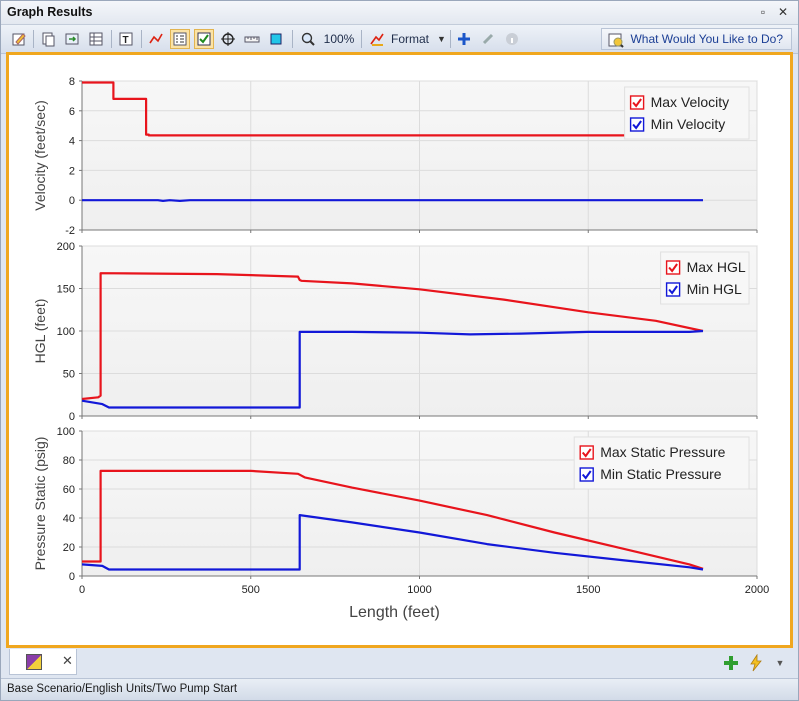  Describe the element at coordinates (399, 13) in the screenshot. I see `title-bar: Graph Results ▫ ✕` at that location.